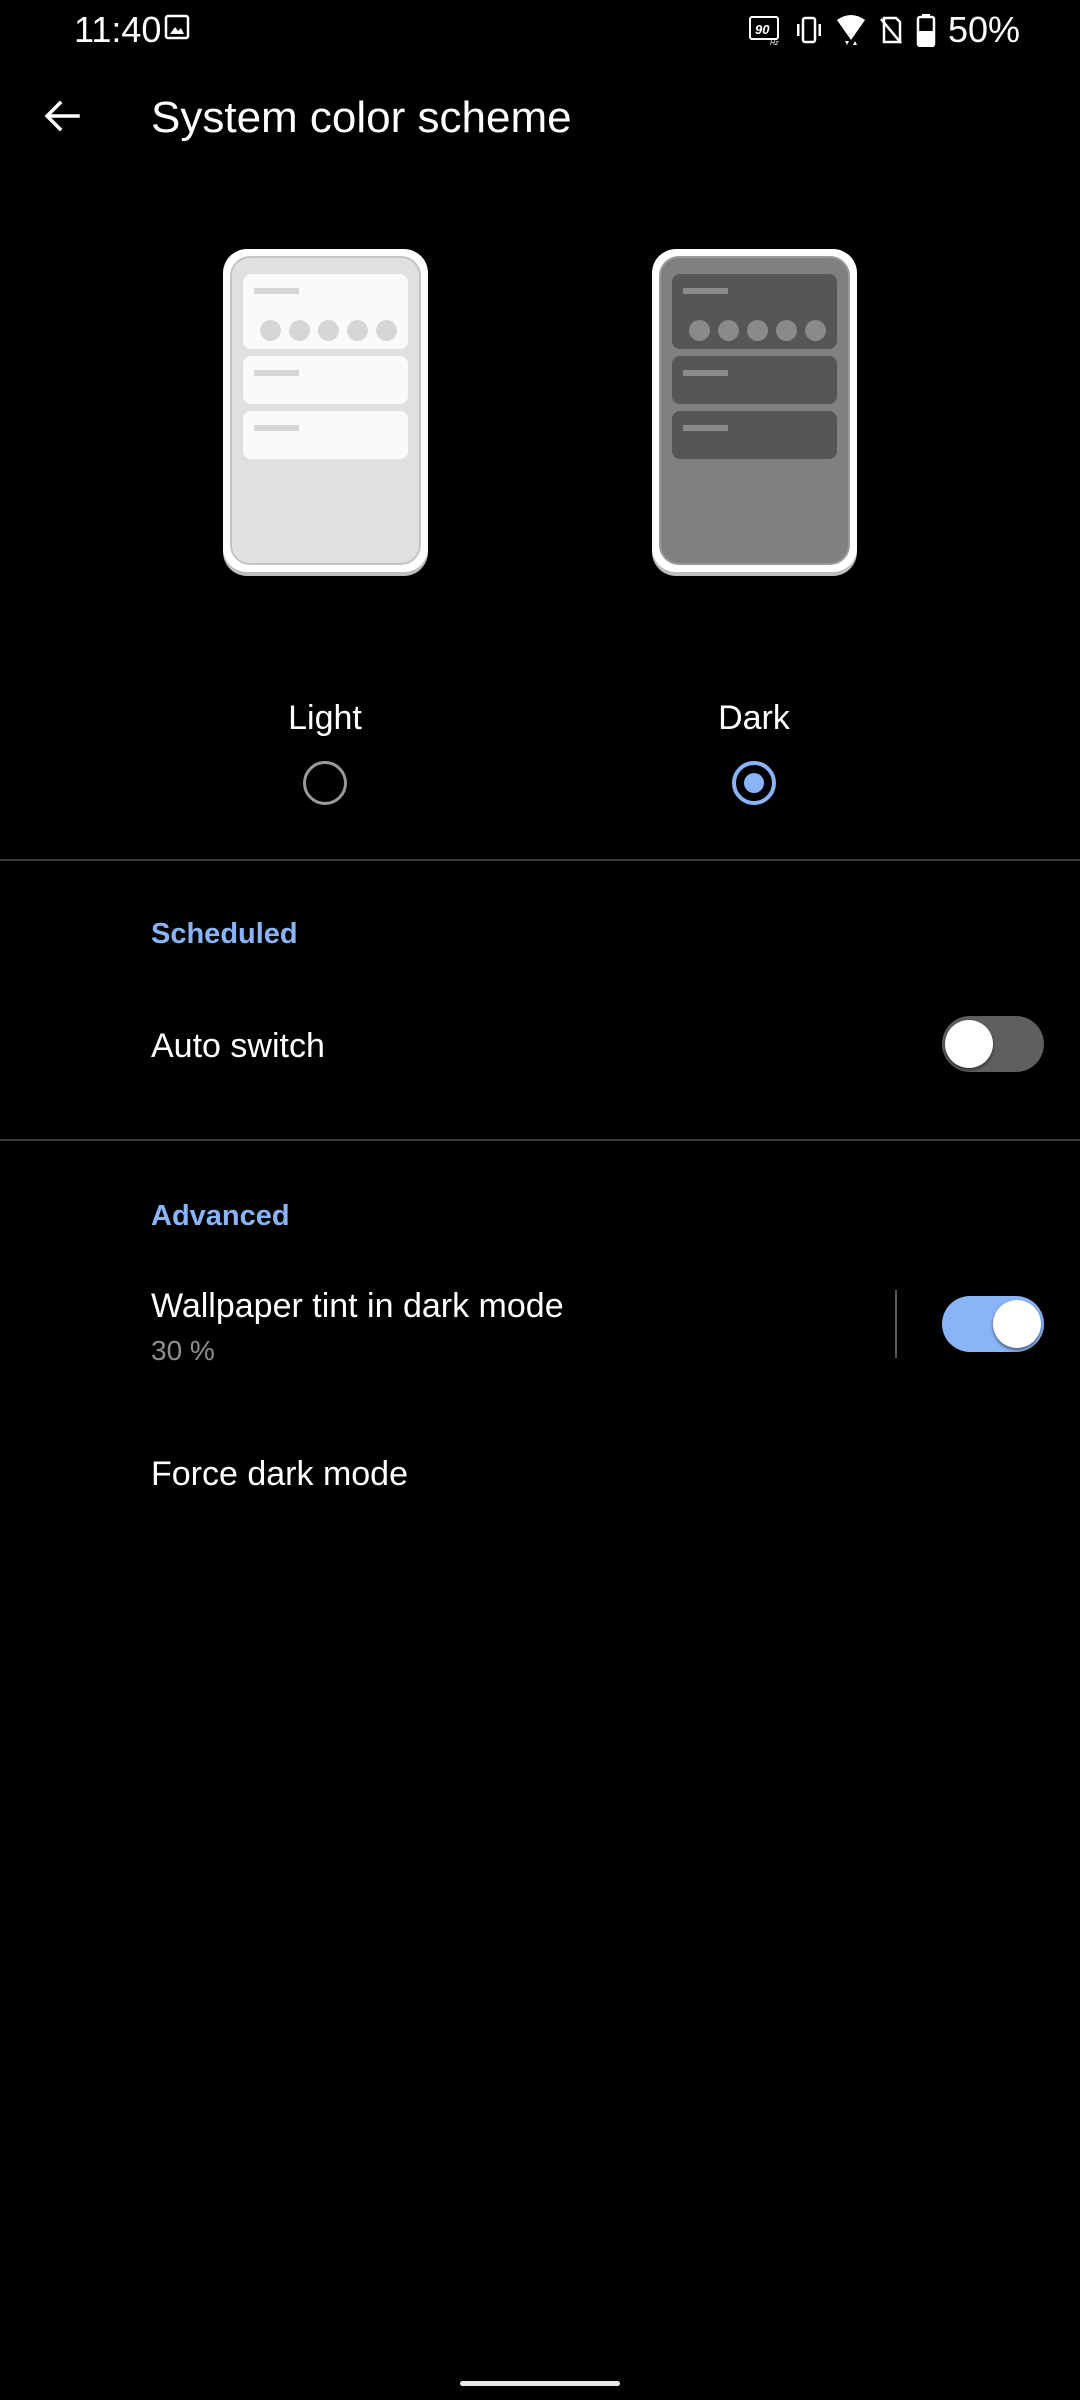  I want to click on refresh-rate-90hz-icon: 90 Hz, so click(763, 31).